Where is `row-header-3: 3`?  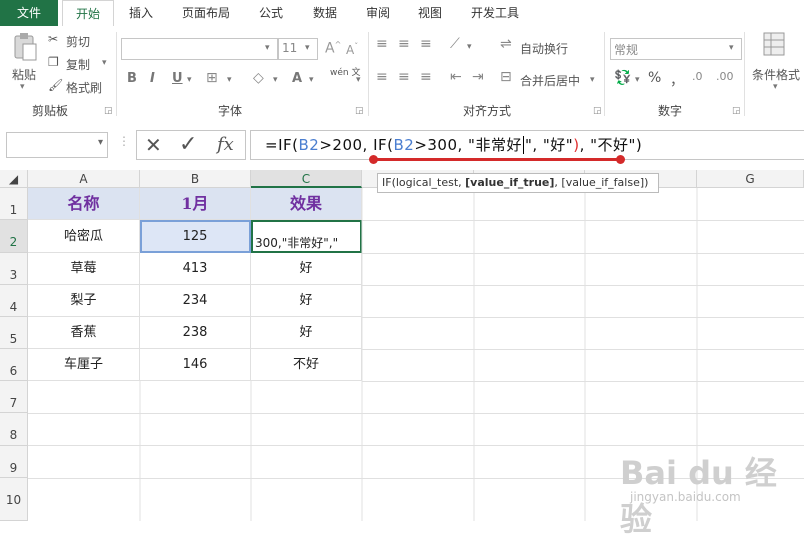
row-header-3: 3 is located at coordinates (14, 269).